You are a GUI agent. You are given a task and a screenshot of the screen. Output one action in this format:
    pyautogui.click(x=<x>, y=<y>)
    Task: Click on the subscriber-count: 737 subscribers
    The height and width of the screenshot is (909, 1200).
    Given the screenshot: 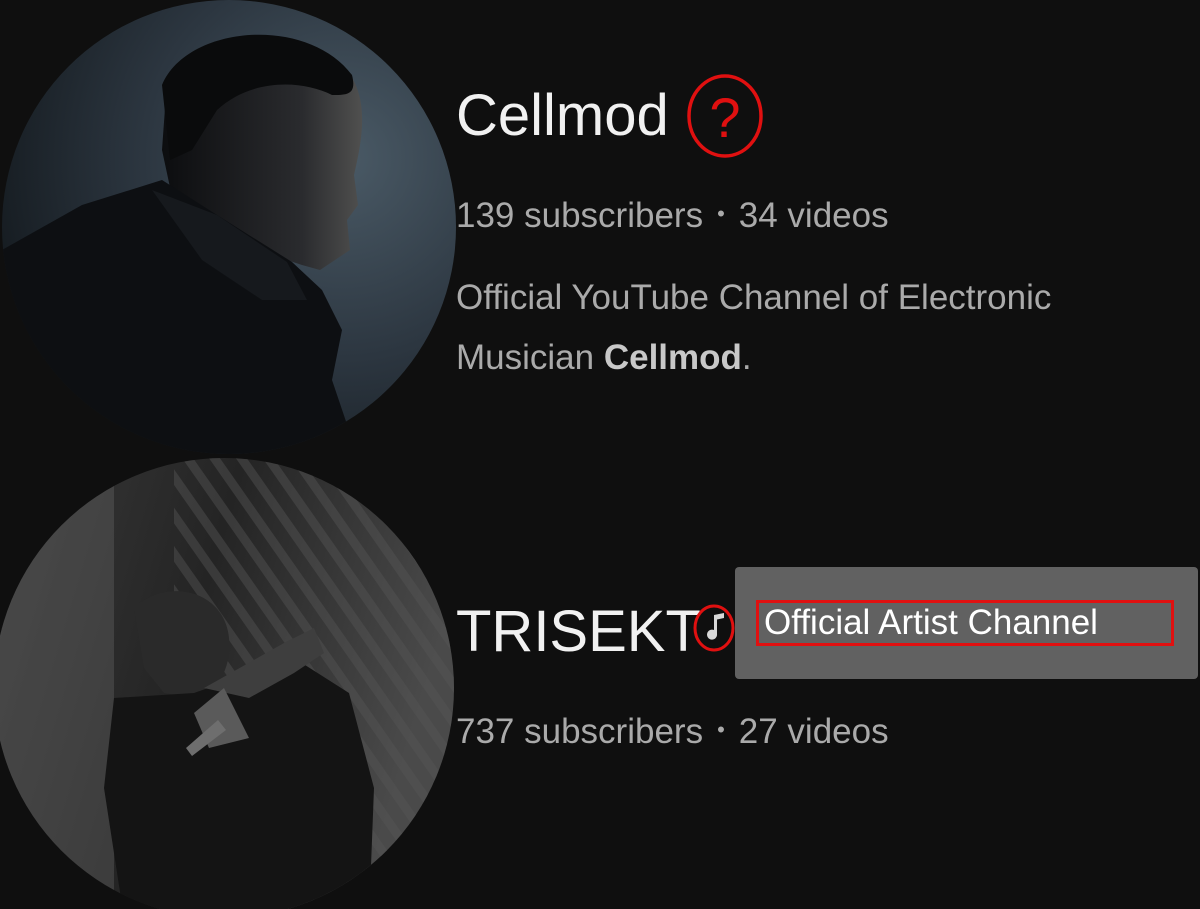 What is the action you would take?
    pyautogui.click(x=580, y=731)
    